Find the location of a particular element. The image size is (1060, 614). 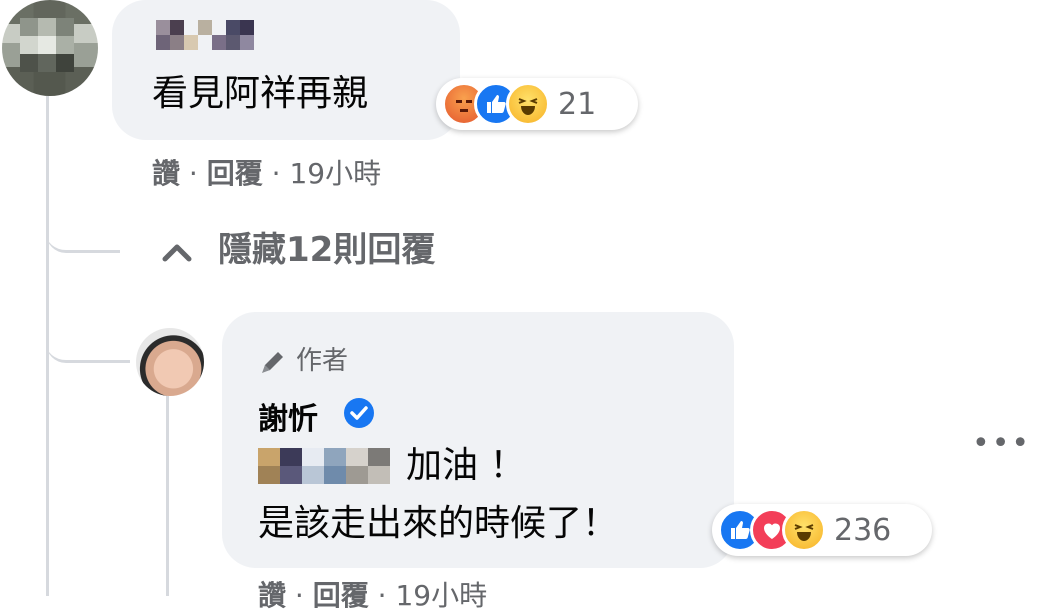

author-badge: 作者 is located at coordinates (303, 358).